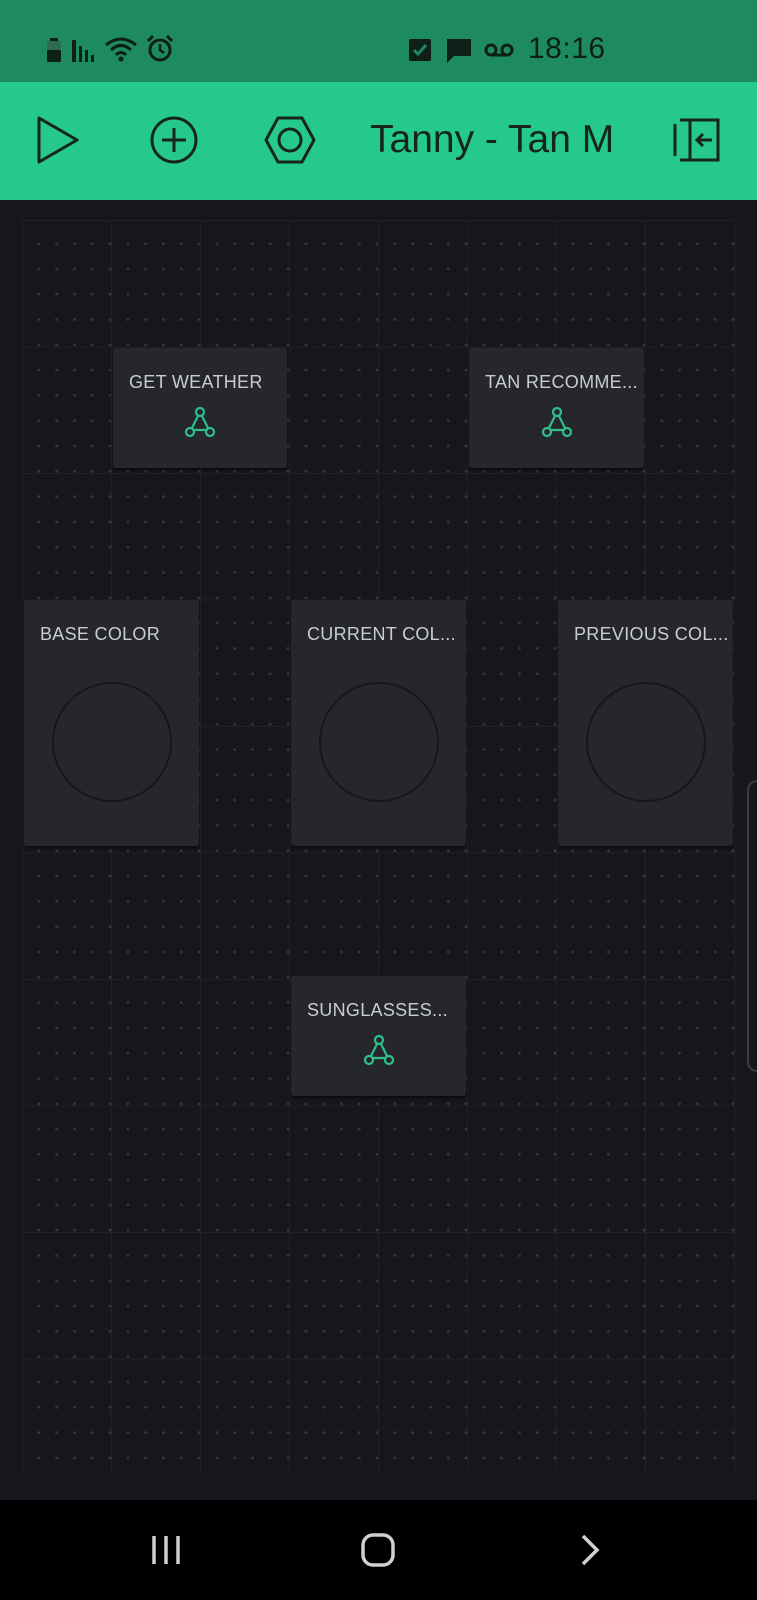  I want to click on play-icon, so click(58, 140).